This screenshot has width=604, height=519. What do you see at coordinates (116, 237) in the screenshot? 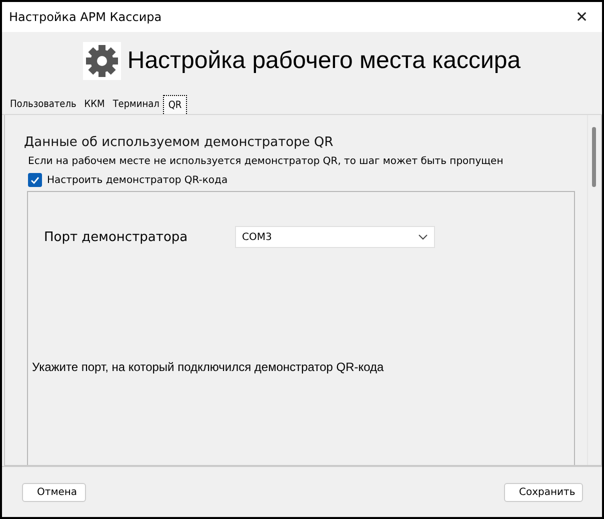
I see `port-label: Порт демонстратора` at bounding box center [116, 237].